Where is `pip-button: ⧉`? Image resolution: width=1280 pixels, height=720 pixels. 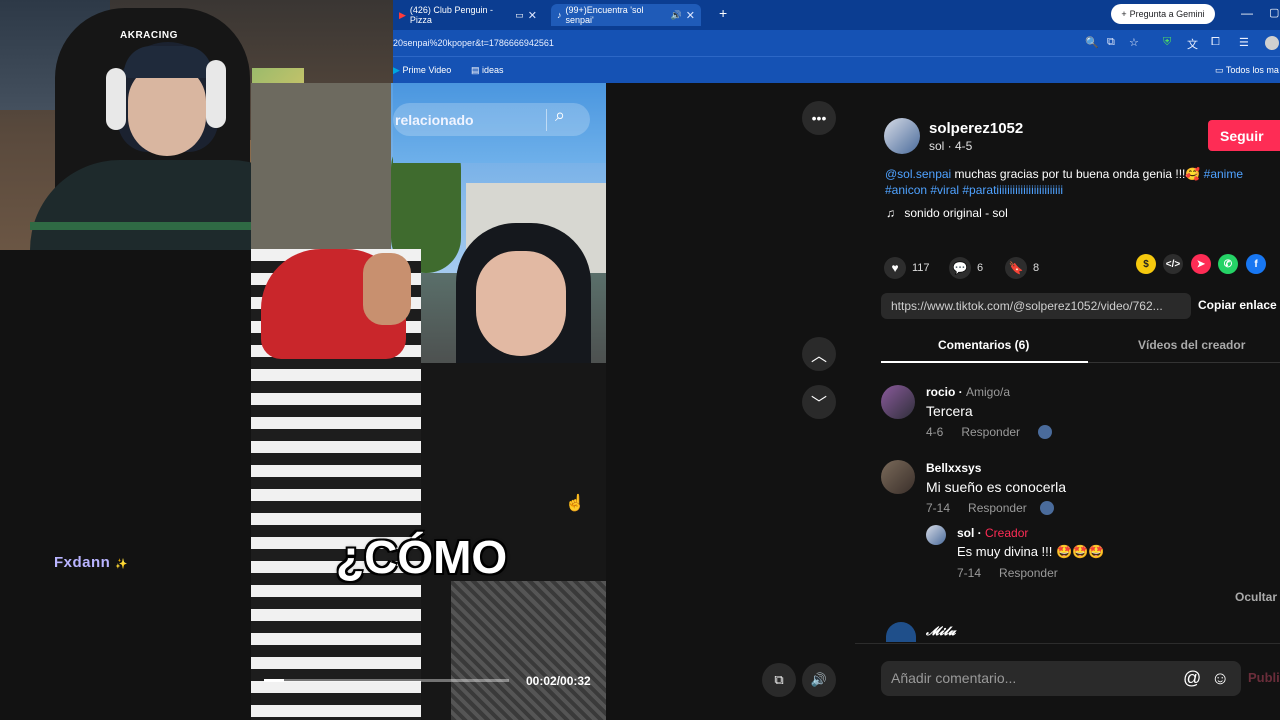
pip-button: ⧉ is located at coordinates (779, 680).